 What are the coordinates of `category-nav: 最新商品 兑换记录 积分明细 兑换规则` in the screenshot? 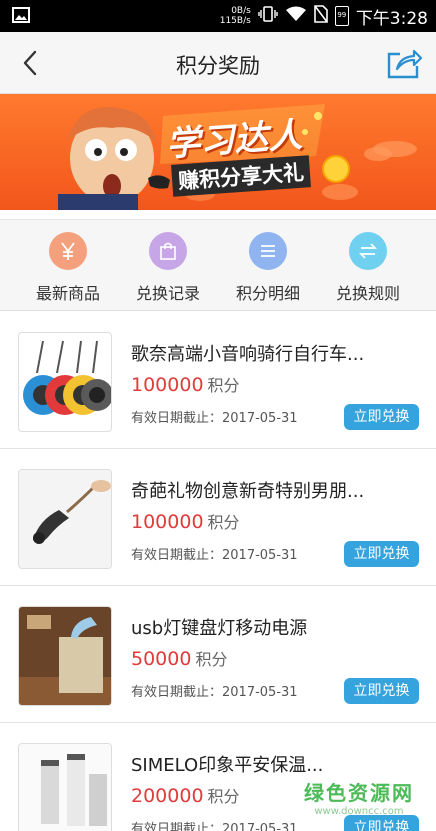 It's located at (218, 265).